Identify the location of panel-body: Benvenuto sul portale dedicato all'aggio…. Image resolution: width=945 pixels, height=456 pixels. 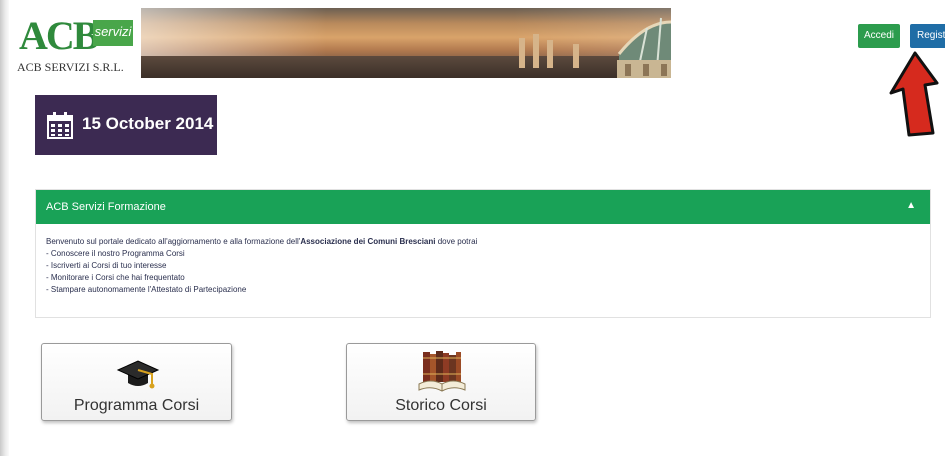
(261, 266).